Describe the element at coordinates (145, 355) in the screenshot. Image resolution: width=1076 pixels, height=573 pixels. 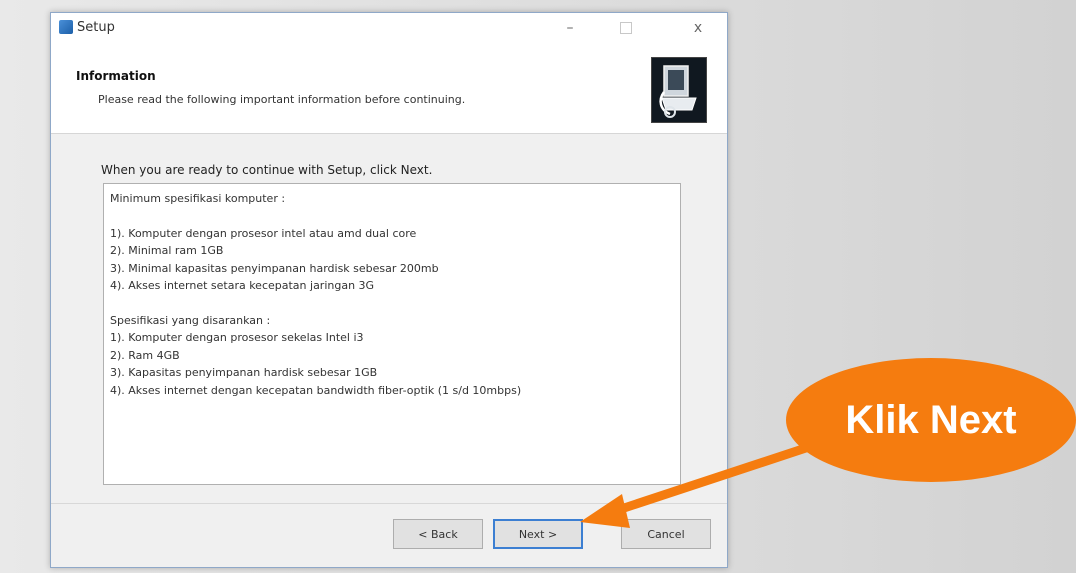
I see `info-line: 2). Ram 4GB` at that location.